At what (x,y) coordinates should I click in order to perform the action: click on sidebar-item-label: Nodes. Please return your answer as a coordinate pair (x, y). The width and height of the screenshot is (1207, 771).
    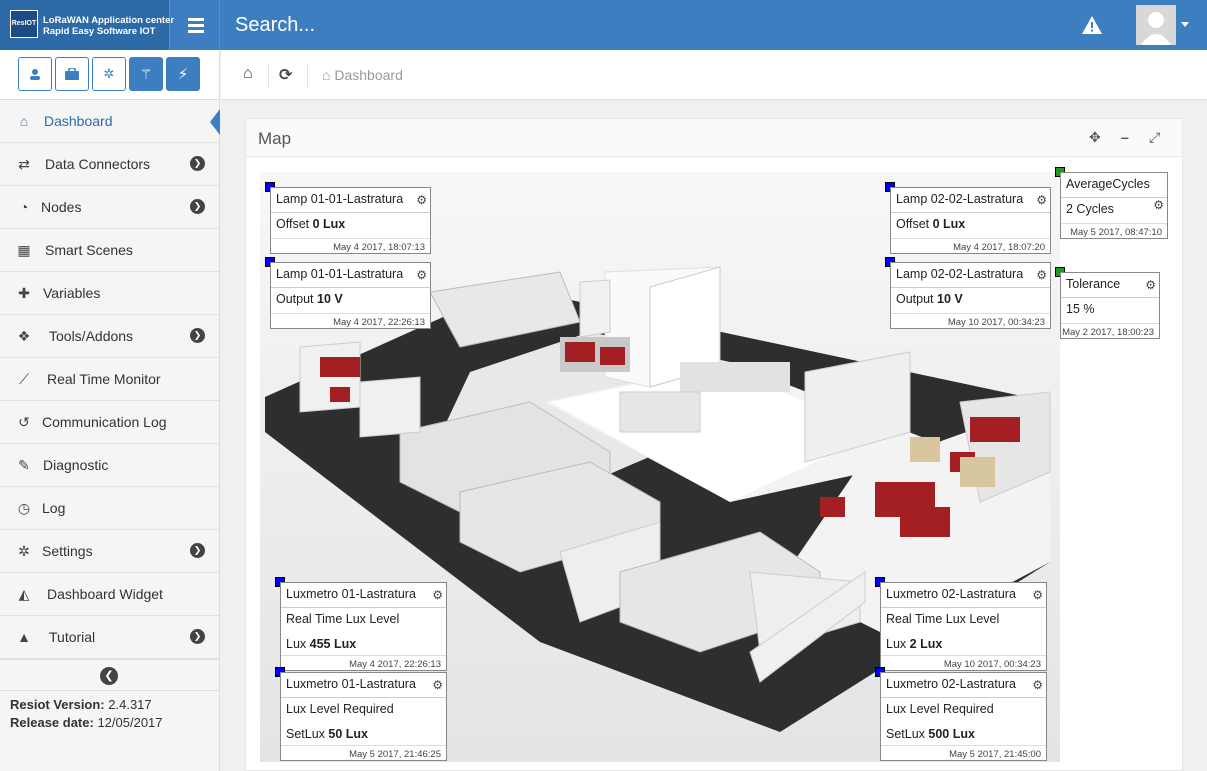
    Looking at the image, I should click on (61, 207).